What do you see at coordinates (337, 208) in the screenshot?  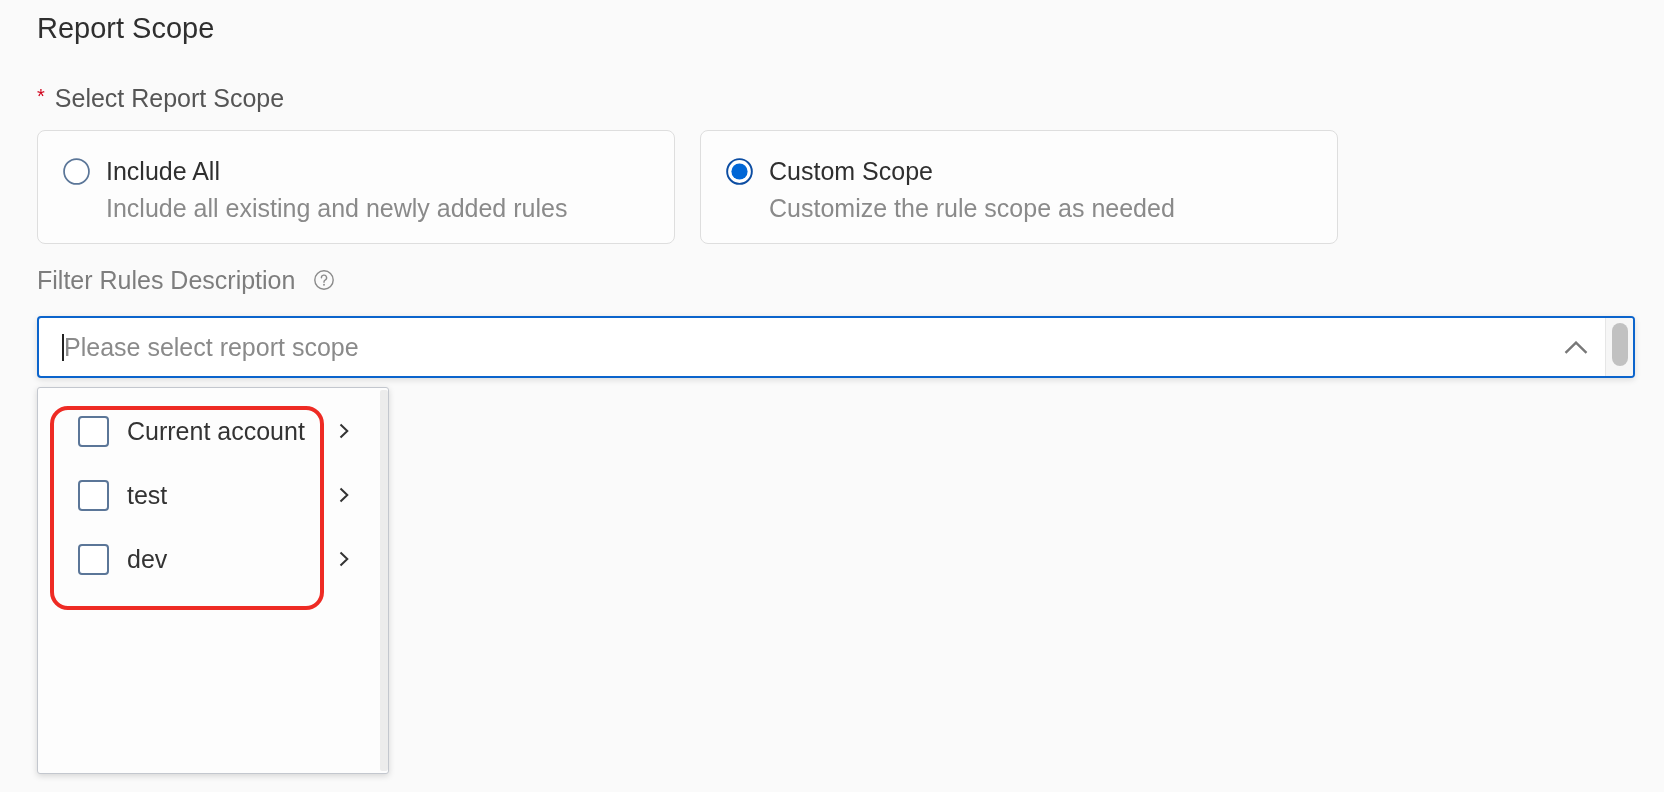 I see `option-description: Include all existing and newly added rules` at bounding box center [337, 208].